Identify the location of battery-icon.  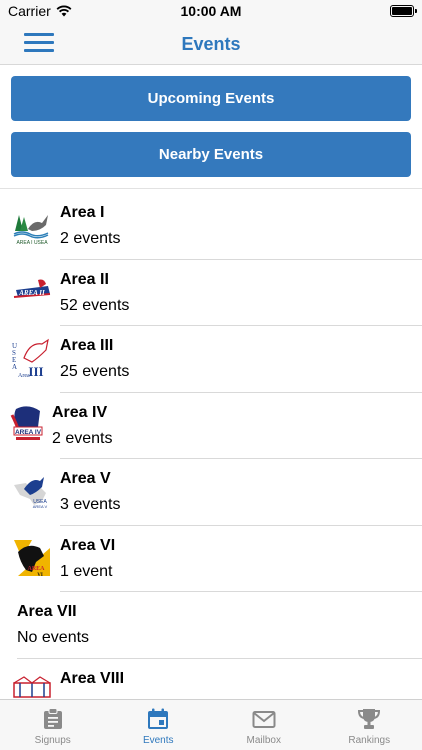
(403, 11).